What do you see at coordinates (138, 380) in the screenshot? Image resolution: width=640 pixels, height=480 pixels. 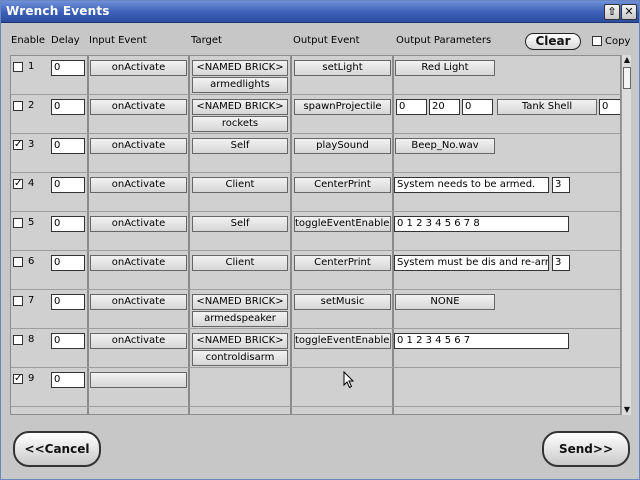 I see `input-event-dropdown` at bounding box center [138, 380].